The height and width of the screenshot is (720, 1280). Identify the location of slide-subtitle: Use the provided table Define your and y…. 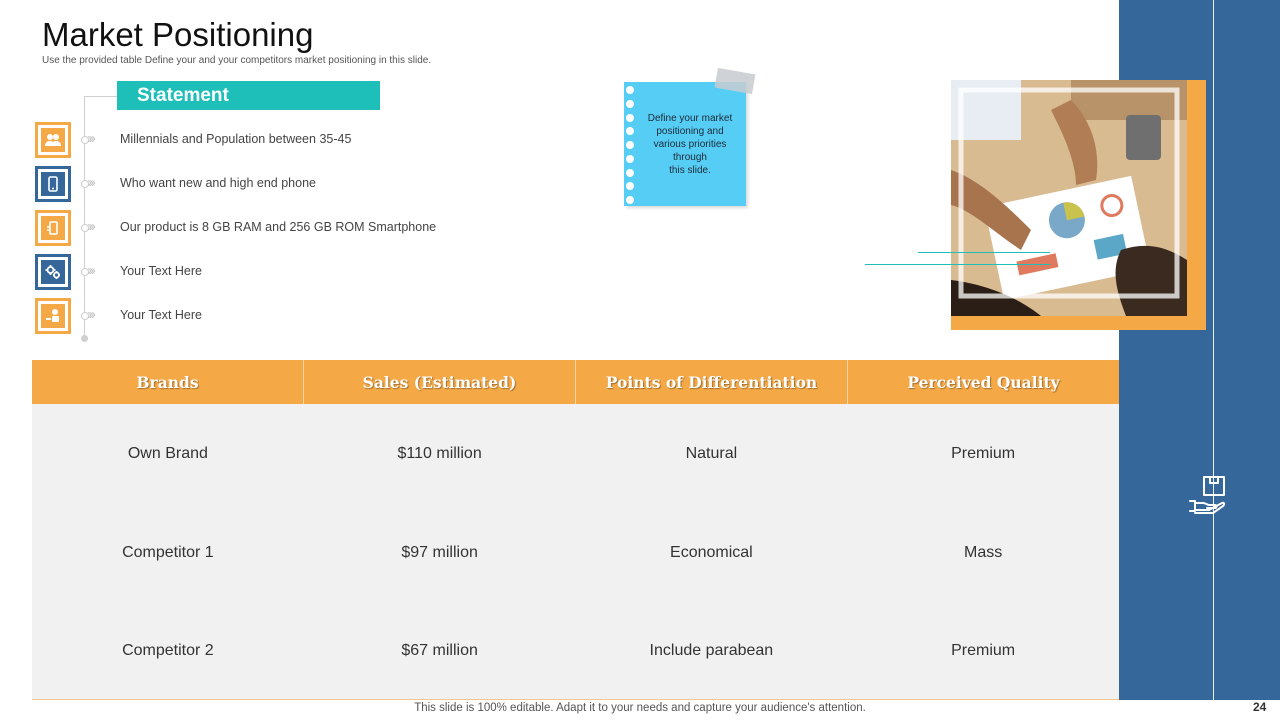
(237, 60).